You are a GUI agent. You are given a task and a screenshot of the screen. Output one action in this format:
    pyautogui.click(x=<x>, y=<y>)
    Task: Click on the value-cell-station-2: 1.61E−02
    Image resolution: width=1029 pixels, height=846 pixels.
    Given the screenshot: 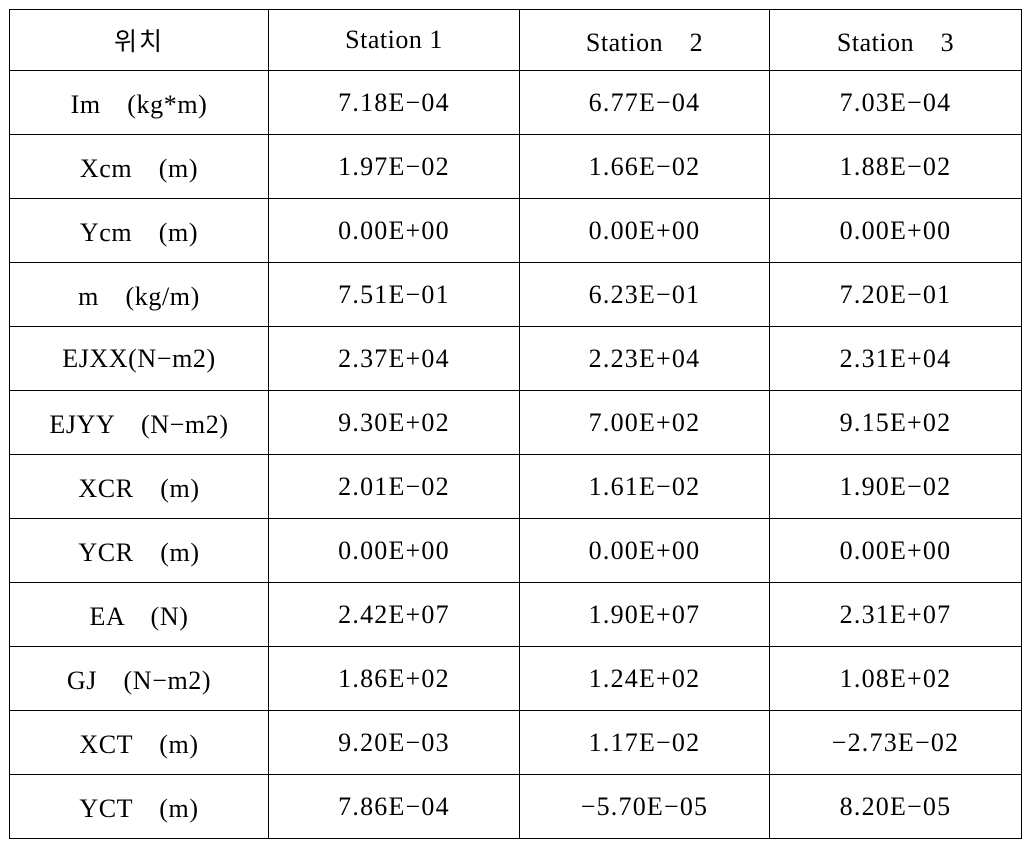 What is the action you would take?
    pyautogui.click(x=644, y=486)
    